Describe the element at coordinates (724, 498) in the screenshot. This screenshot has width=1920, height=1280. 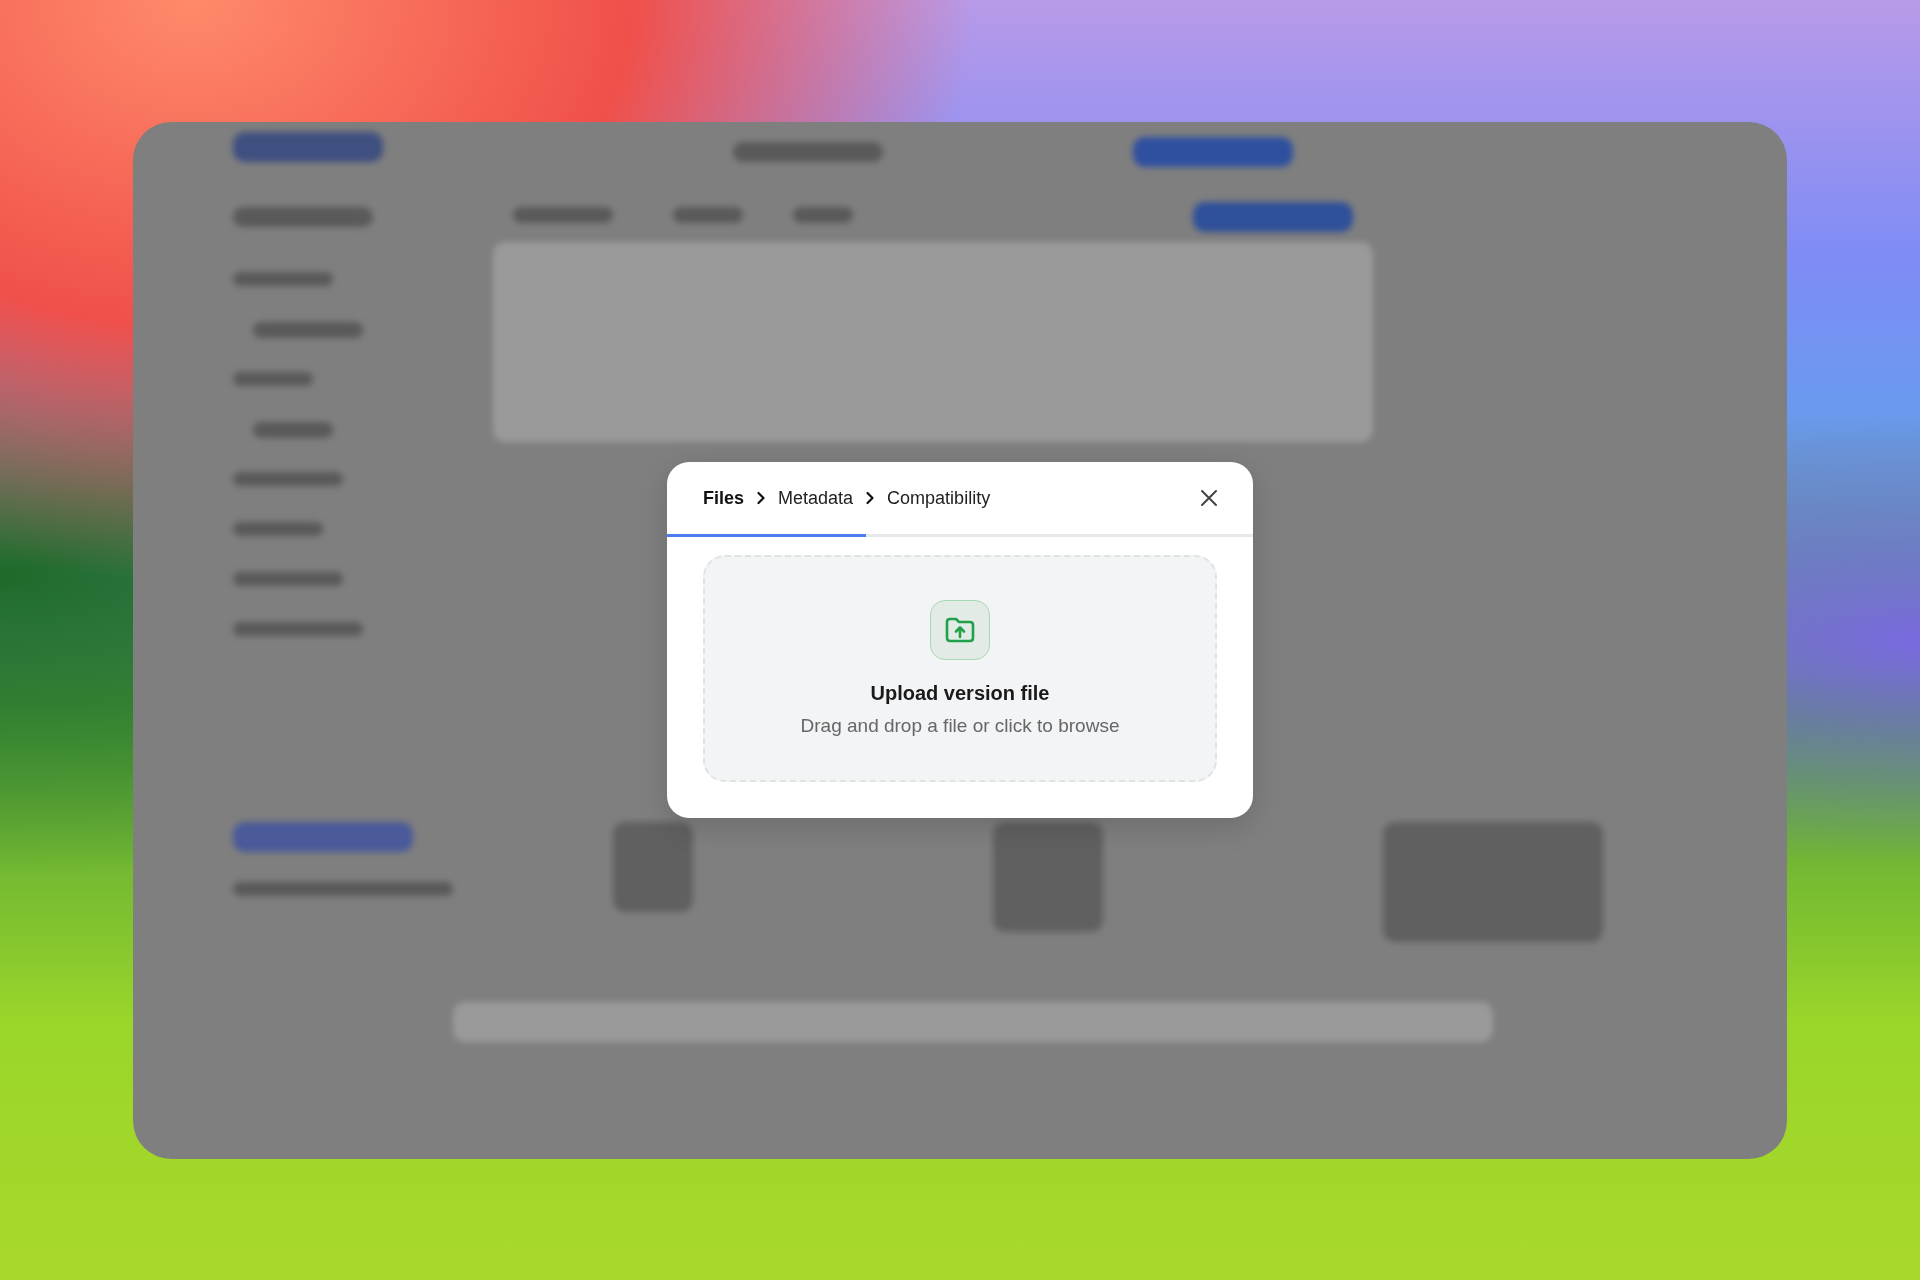
I see `breadcrumb-step: Files` at that location.